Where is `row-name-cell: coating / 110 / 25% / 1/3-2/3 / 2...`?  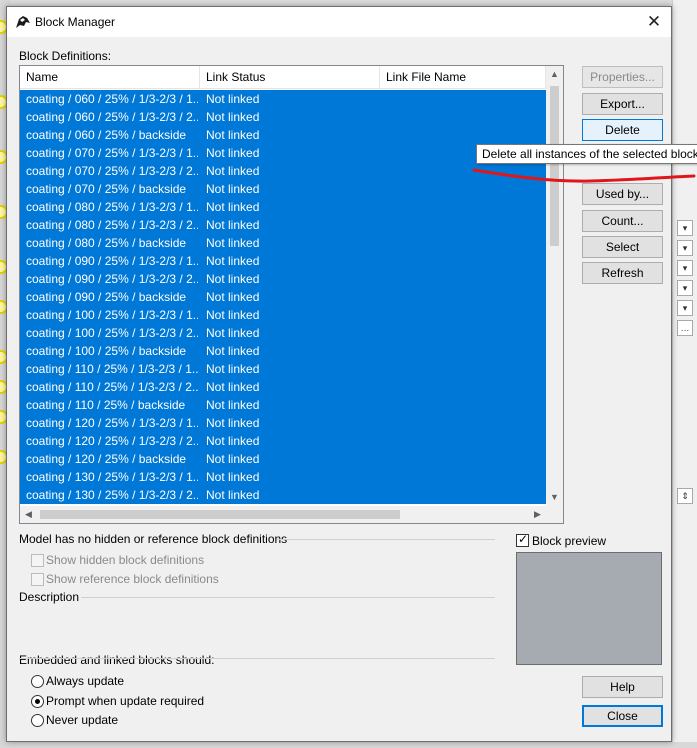 row-name-cell: coating / 110 / 25% / 1/3-2/3 / 2... is located at coordinates (112, 387).